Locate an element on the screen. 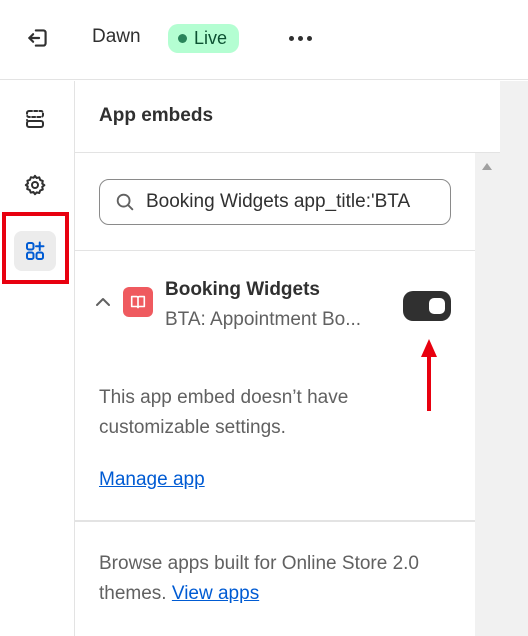 This screenshot has width=528, height=636. top-bar: Dawn Live is located at coordinates (264, 40).